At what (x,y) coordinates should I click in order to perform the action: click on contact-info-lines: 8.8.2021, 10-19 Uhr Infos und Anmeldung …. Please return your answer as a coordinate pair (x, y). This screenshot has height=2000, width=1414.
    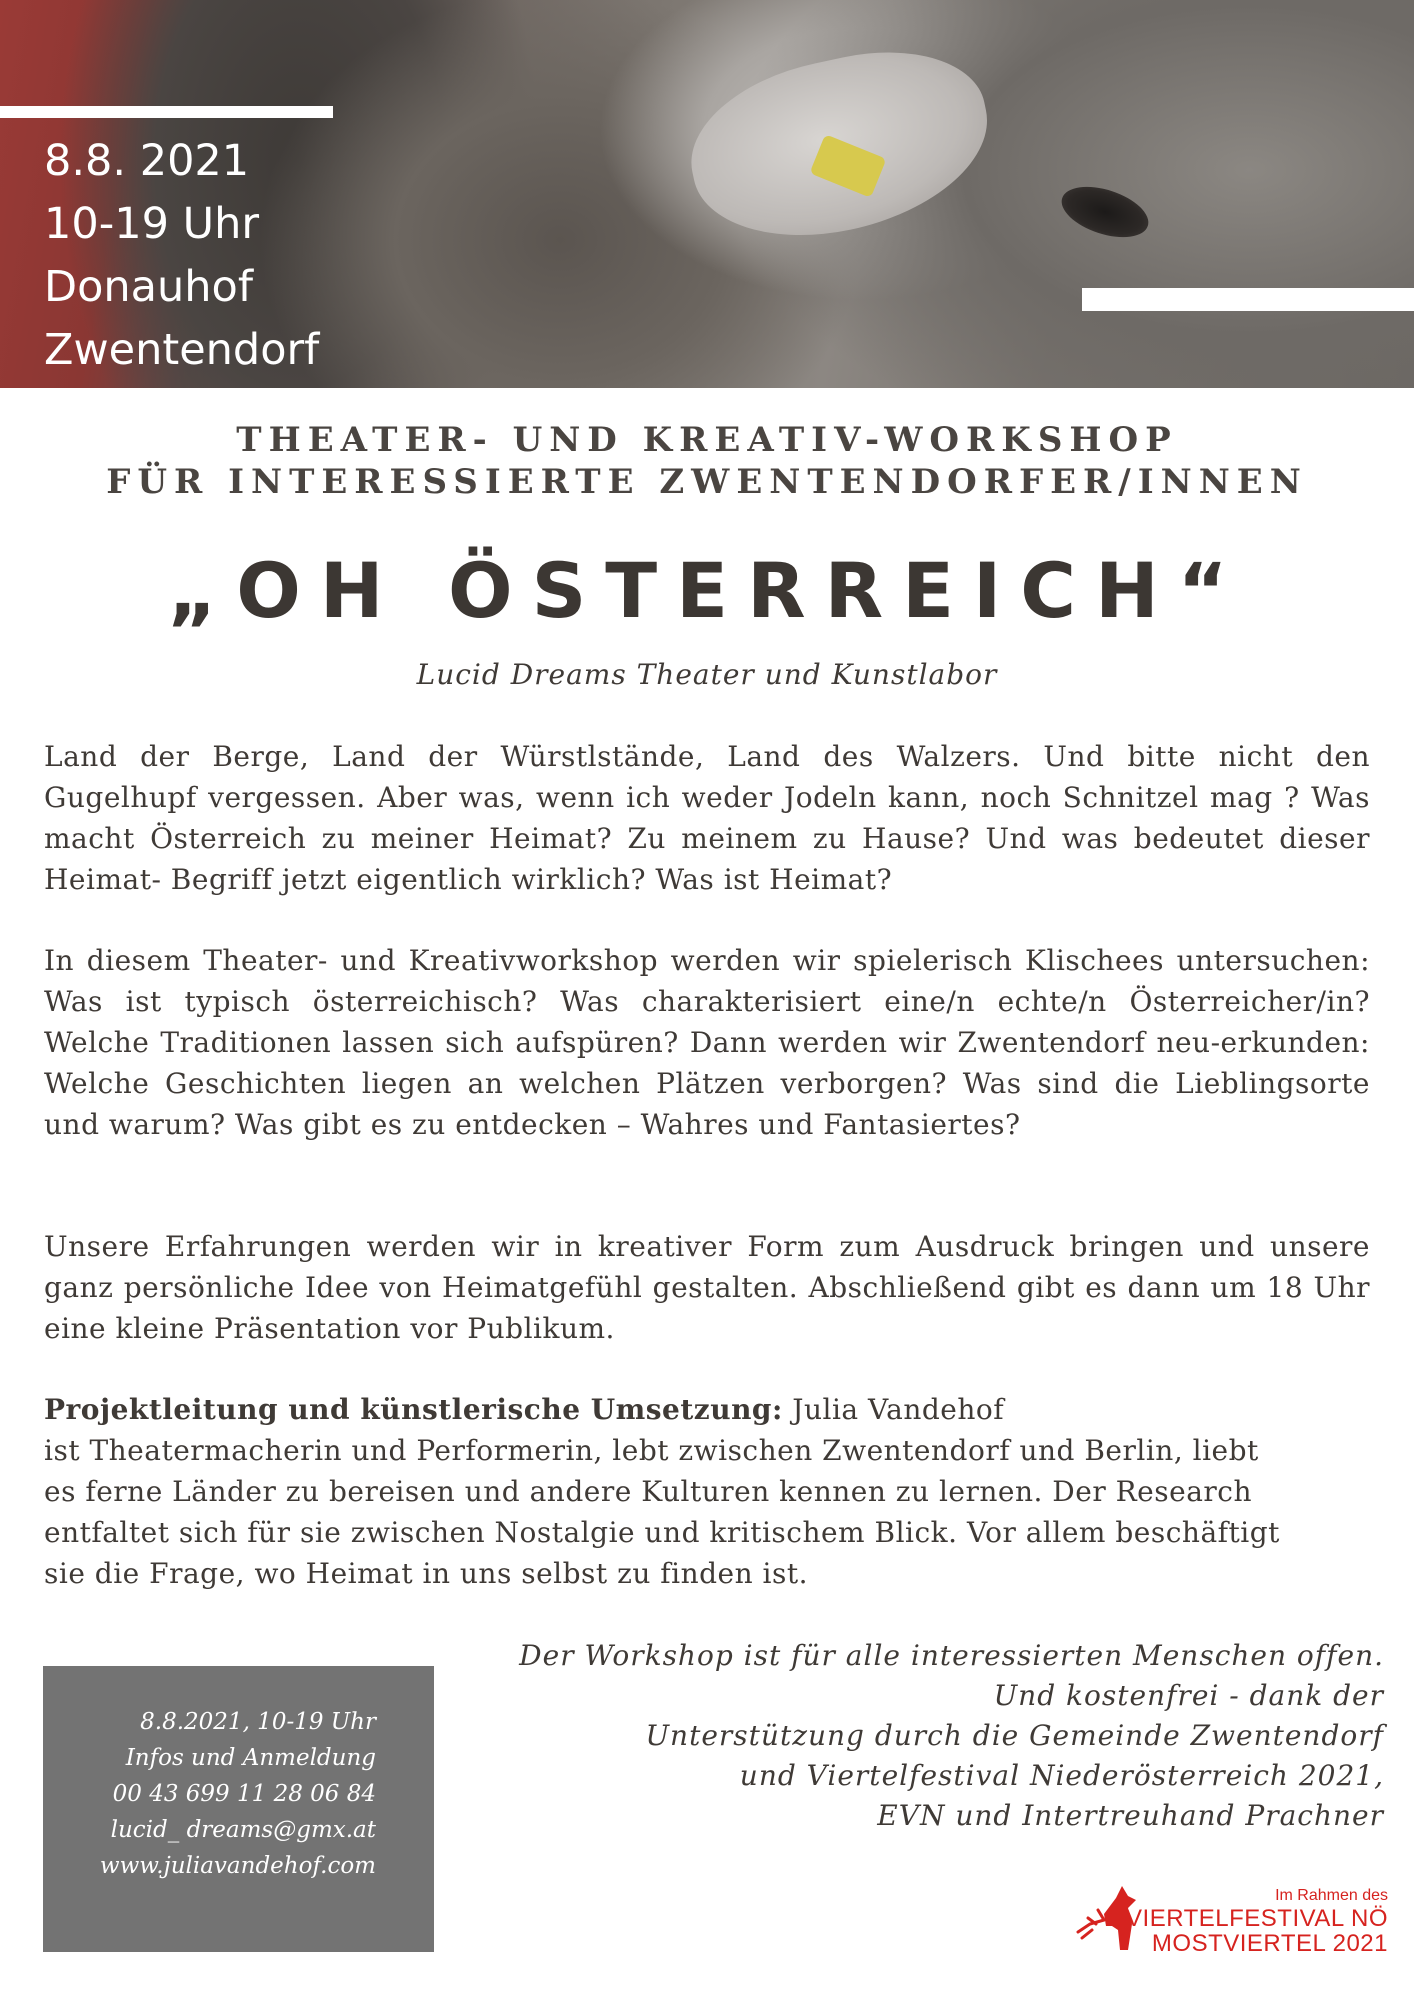
    Looking at the image, I should click on (238, 1794).